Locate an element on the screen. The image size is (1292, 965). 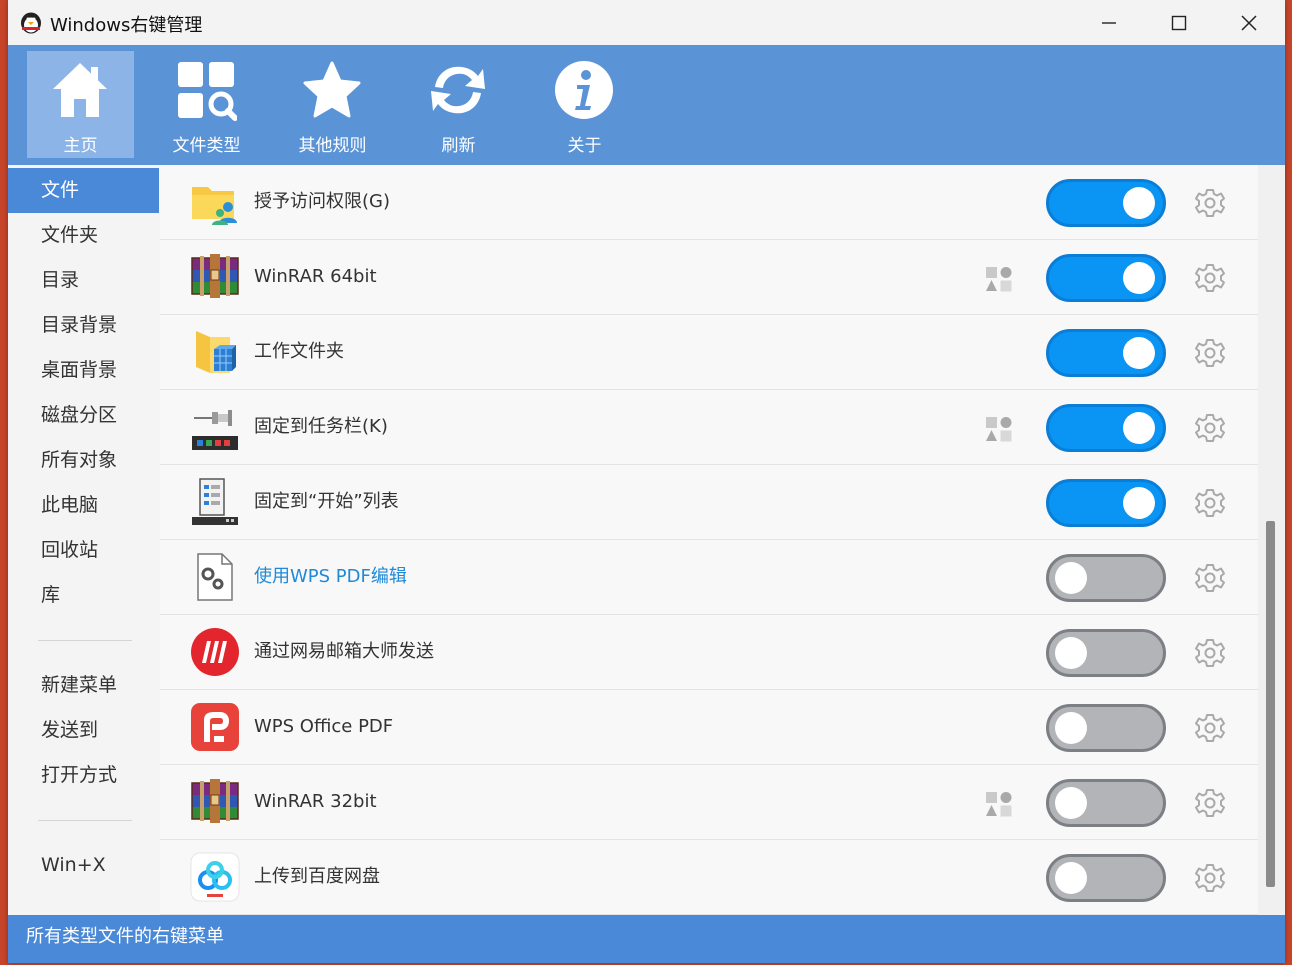
sidebar-item-library: 库 is located at coordinates (83, 595).